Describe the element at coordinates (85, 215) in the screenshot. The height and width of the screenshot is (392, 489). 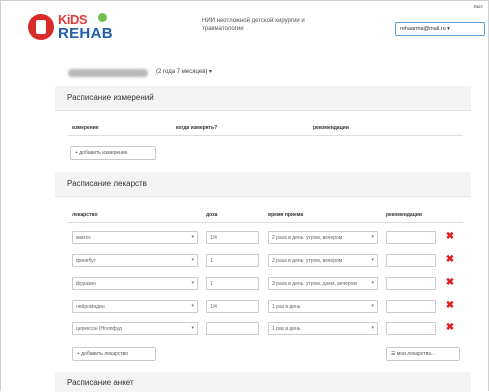
I see `col-drug: лекарство` at that location.